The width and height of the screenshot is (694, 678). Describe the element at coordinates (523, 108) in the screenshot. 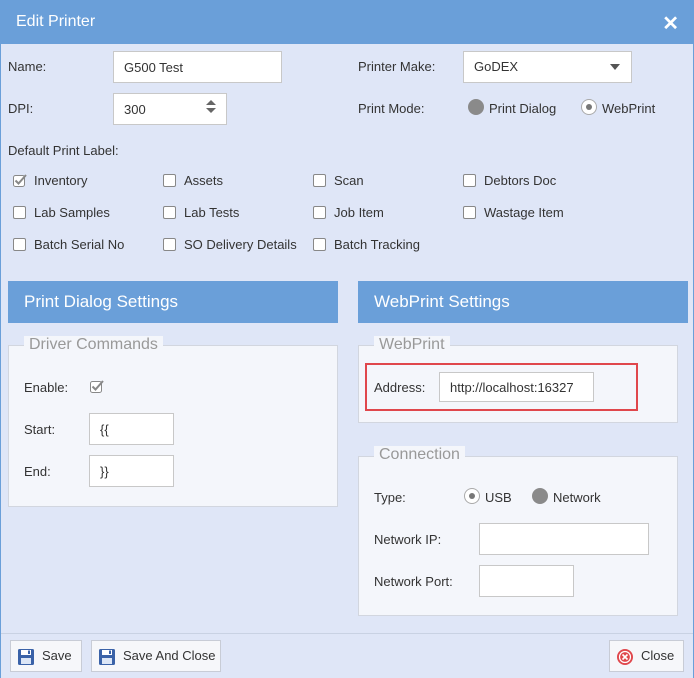

I see `print-mode-print-dialog-label: Print Dialog` at that location.